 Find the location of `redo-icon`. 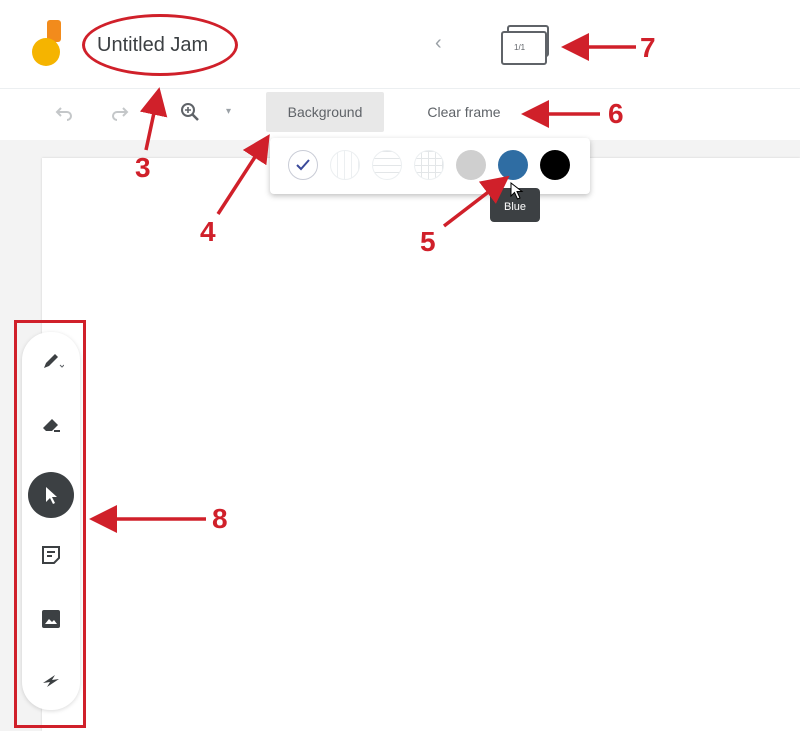

redo-icon is located at coordinates (120, 114).